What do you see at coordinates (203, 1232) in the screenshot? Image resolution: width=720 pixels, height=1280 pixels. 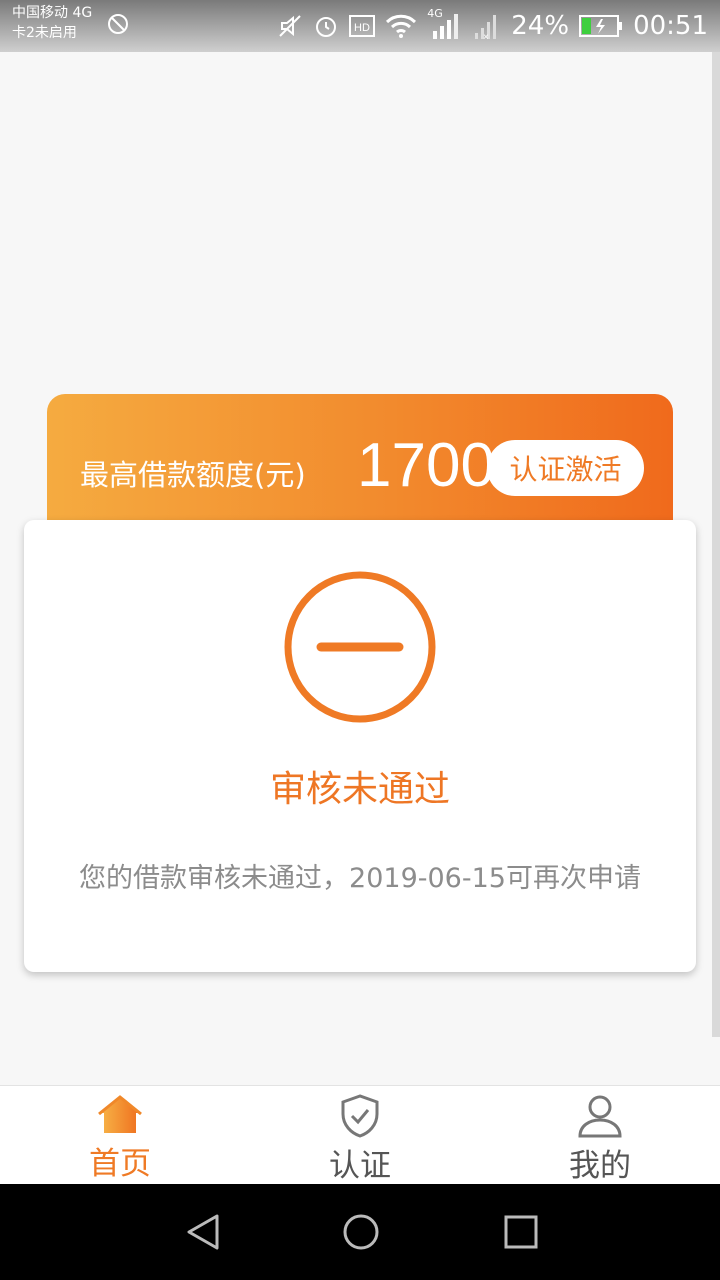 I see `back-icon` at bounding box center [203, 1232].